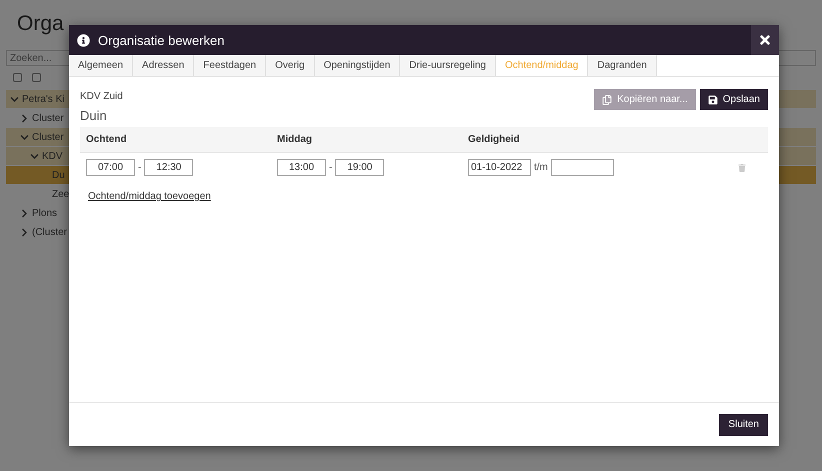  I want to click on column-header: Middag, so click(294, 139).